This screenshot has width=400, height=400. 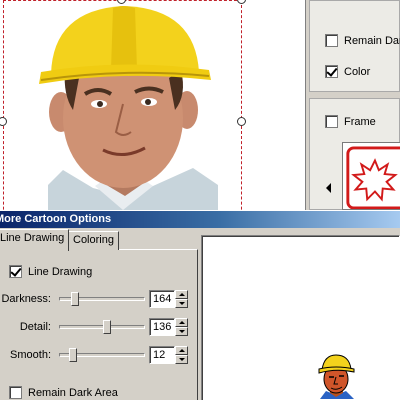 What do you see at coordinates (360, 121) in the screenshot?
I see `frame-label: Frame` at bounding box center [360, 121].